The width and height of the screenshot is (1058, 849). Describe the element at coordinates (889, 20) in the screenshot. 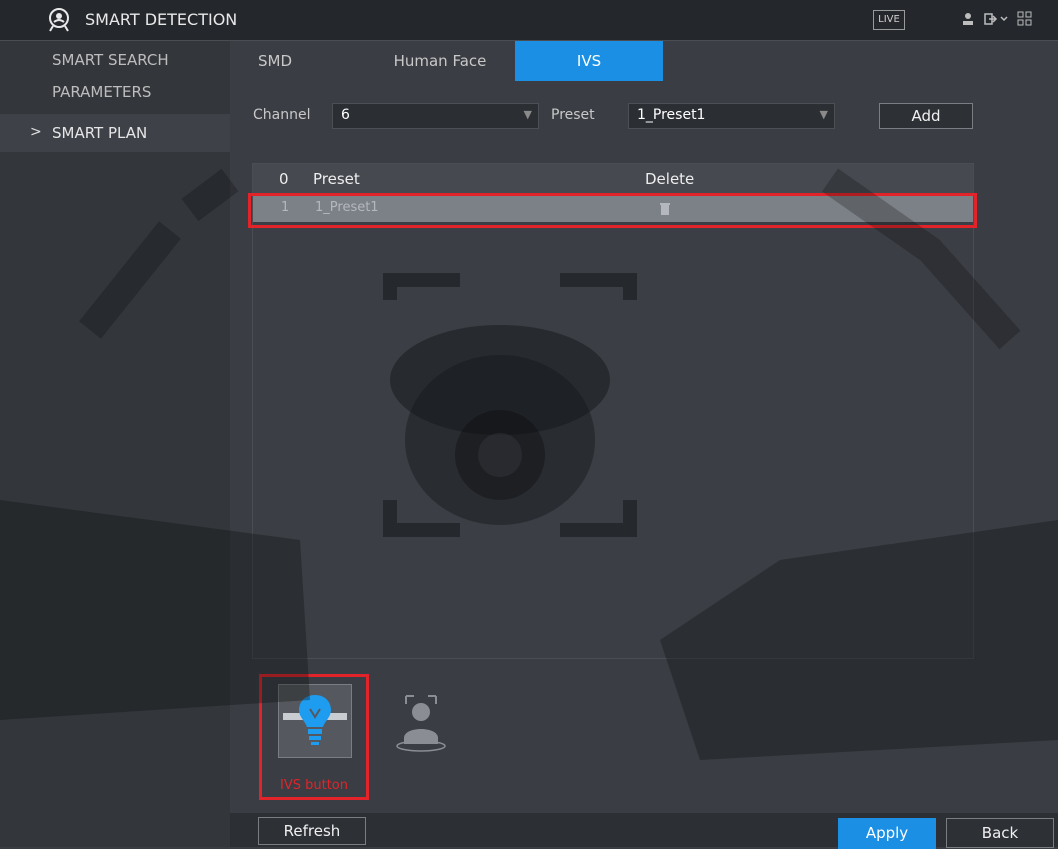

I see `live-button: LIVE` at that location.